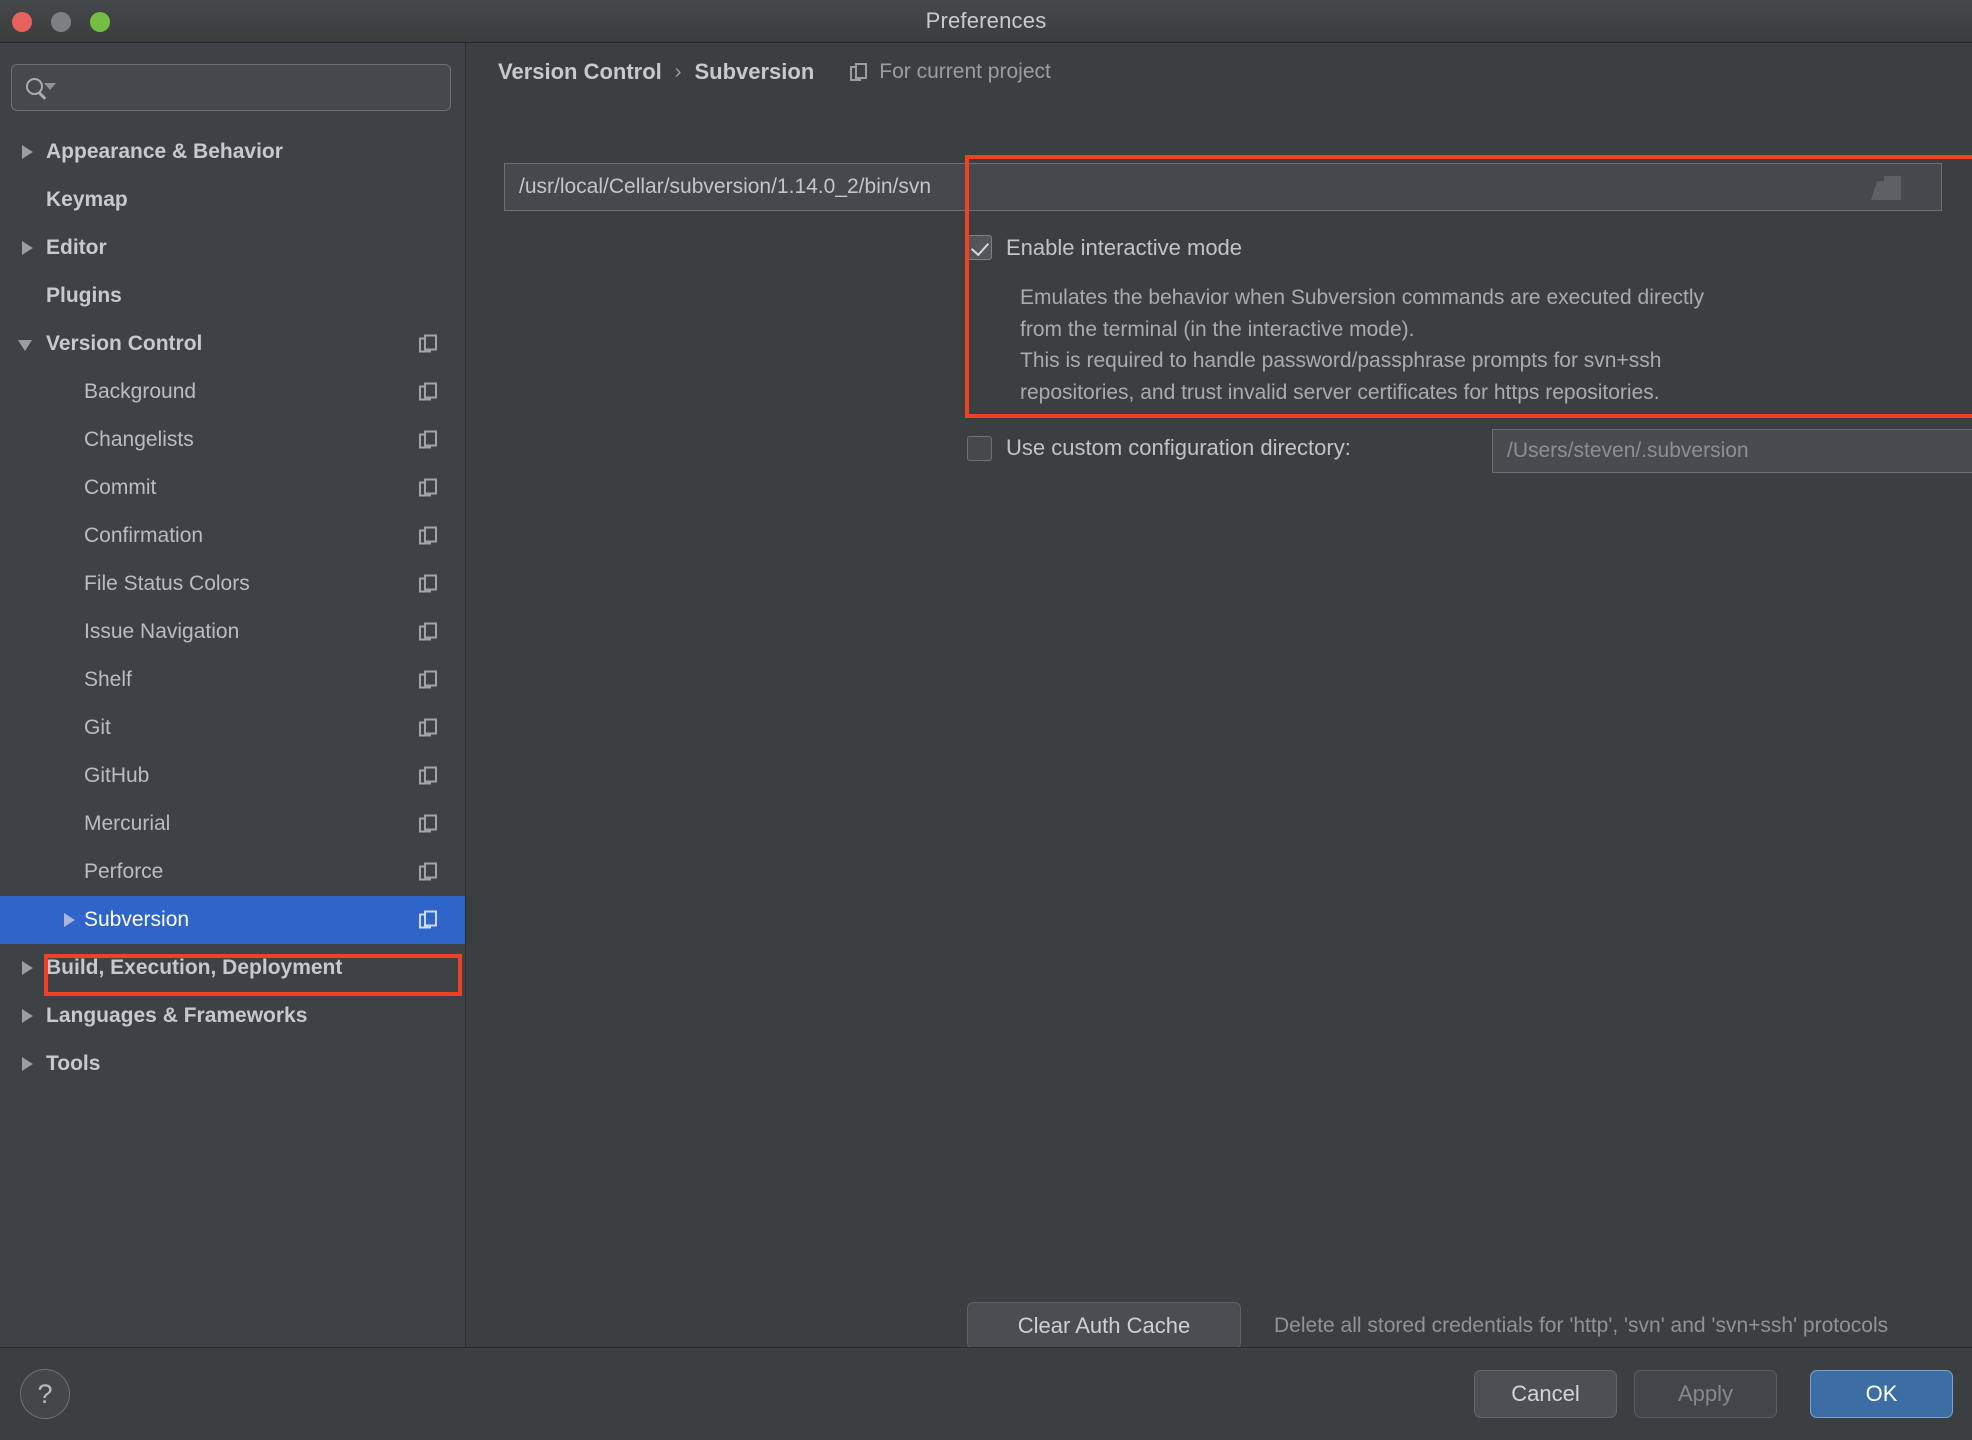  I want to click on breadcrumb-current: Subversion, so click(754, 71).